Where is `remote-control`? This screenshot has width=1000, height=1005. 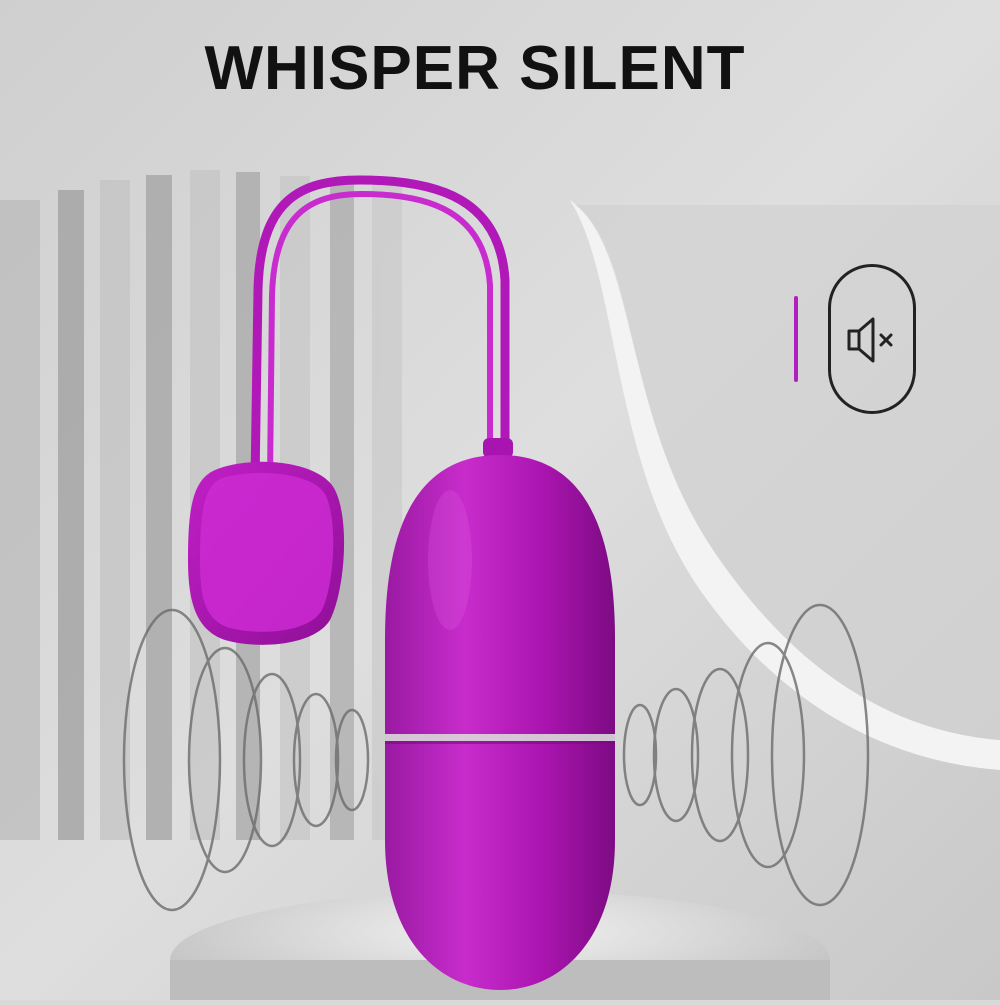 remote-control is located at coordinates (266, 553).